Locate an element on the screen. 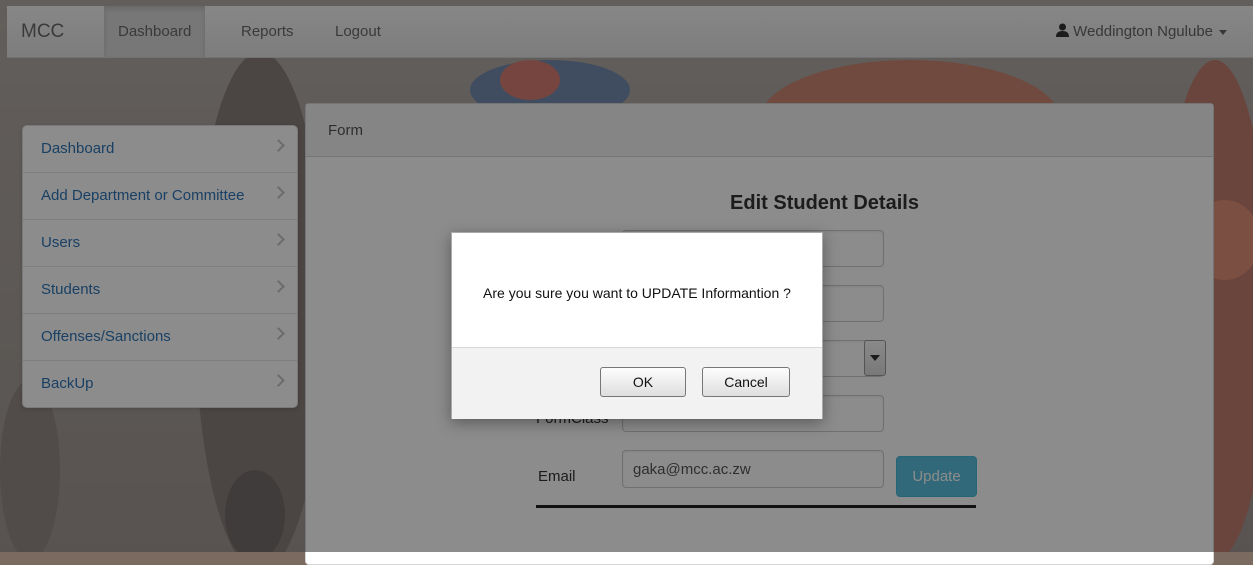  ok-button: OK is located at coordinates (643, 382).